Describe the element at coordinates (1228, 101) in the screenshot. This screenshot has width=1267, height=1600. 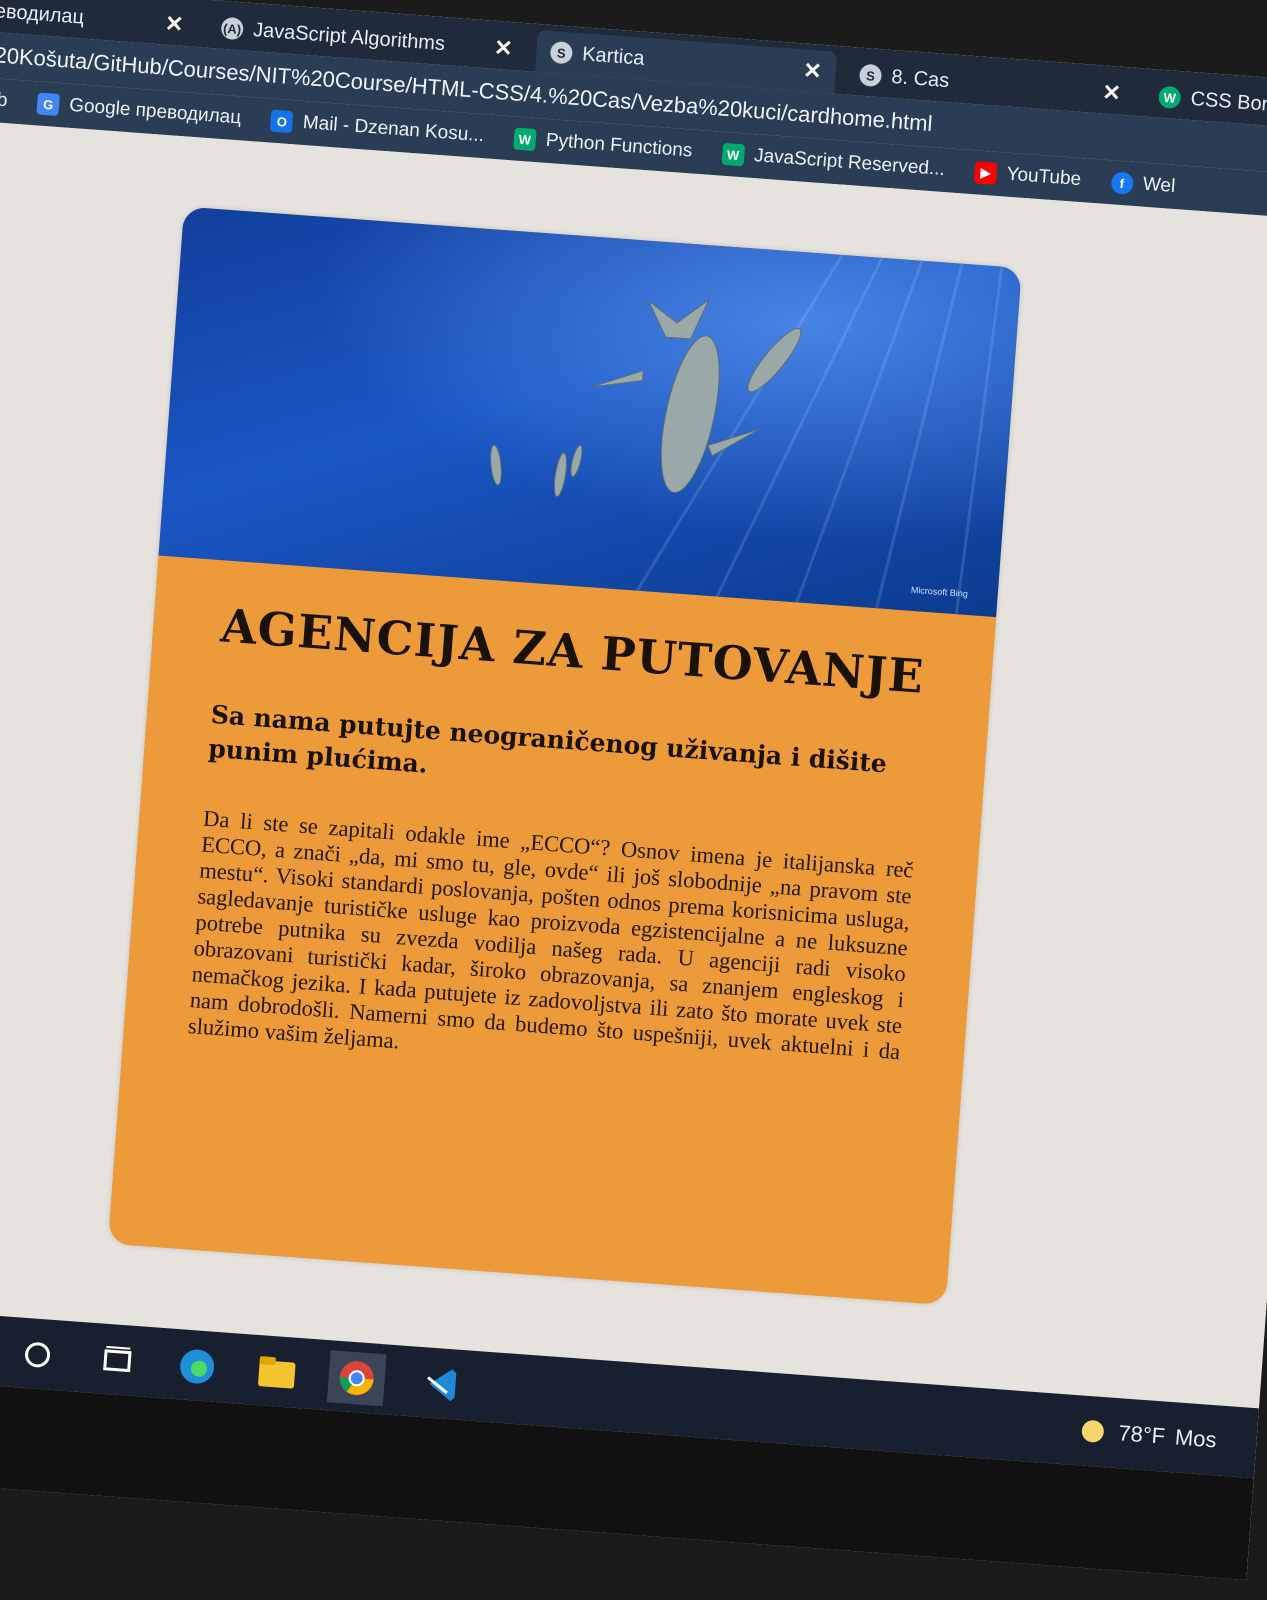
I see `tab-label: CSS Bord` at that location.